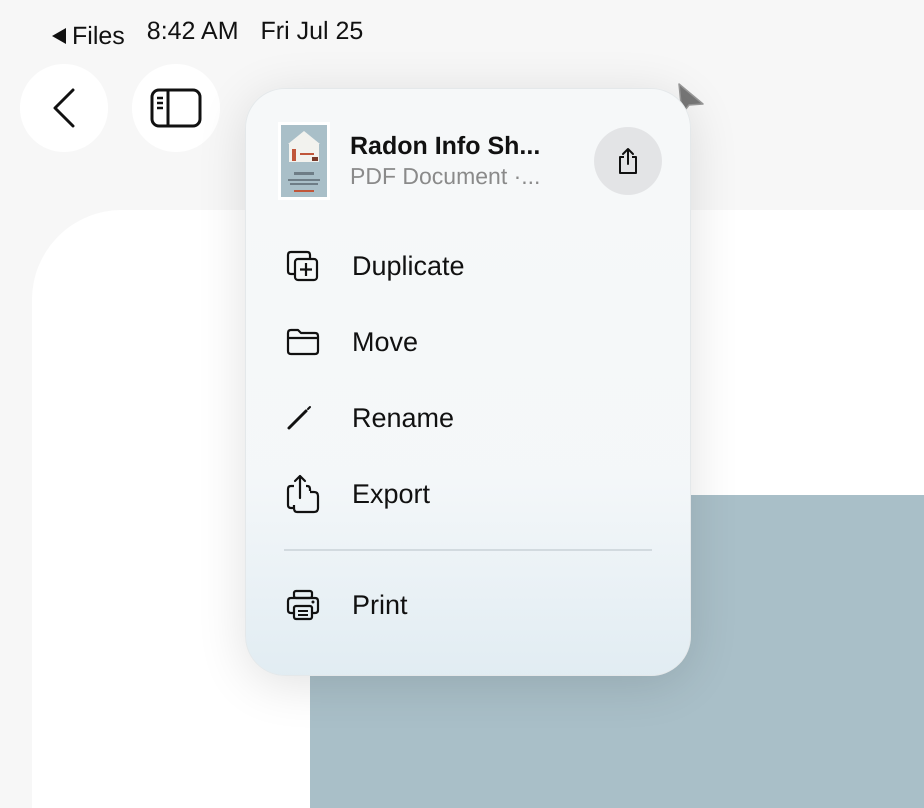 The image size is (924, 808). I want to click on menu-item: Export, so click(469, 494).